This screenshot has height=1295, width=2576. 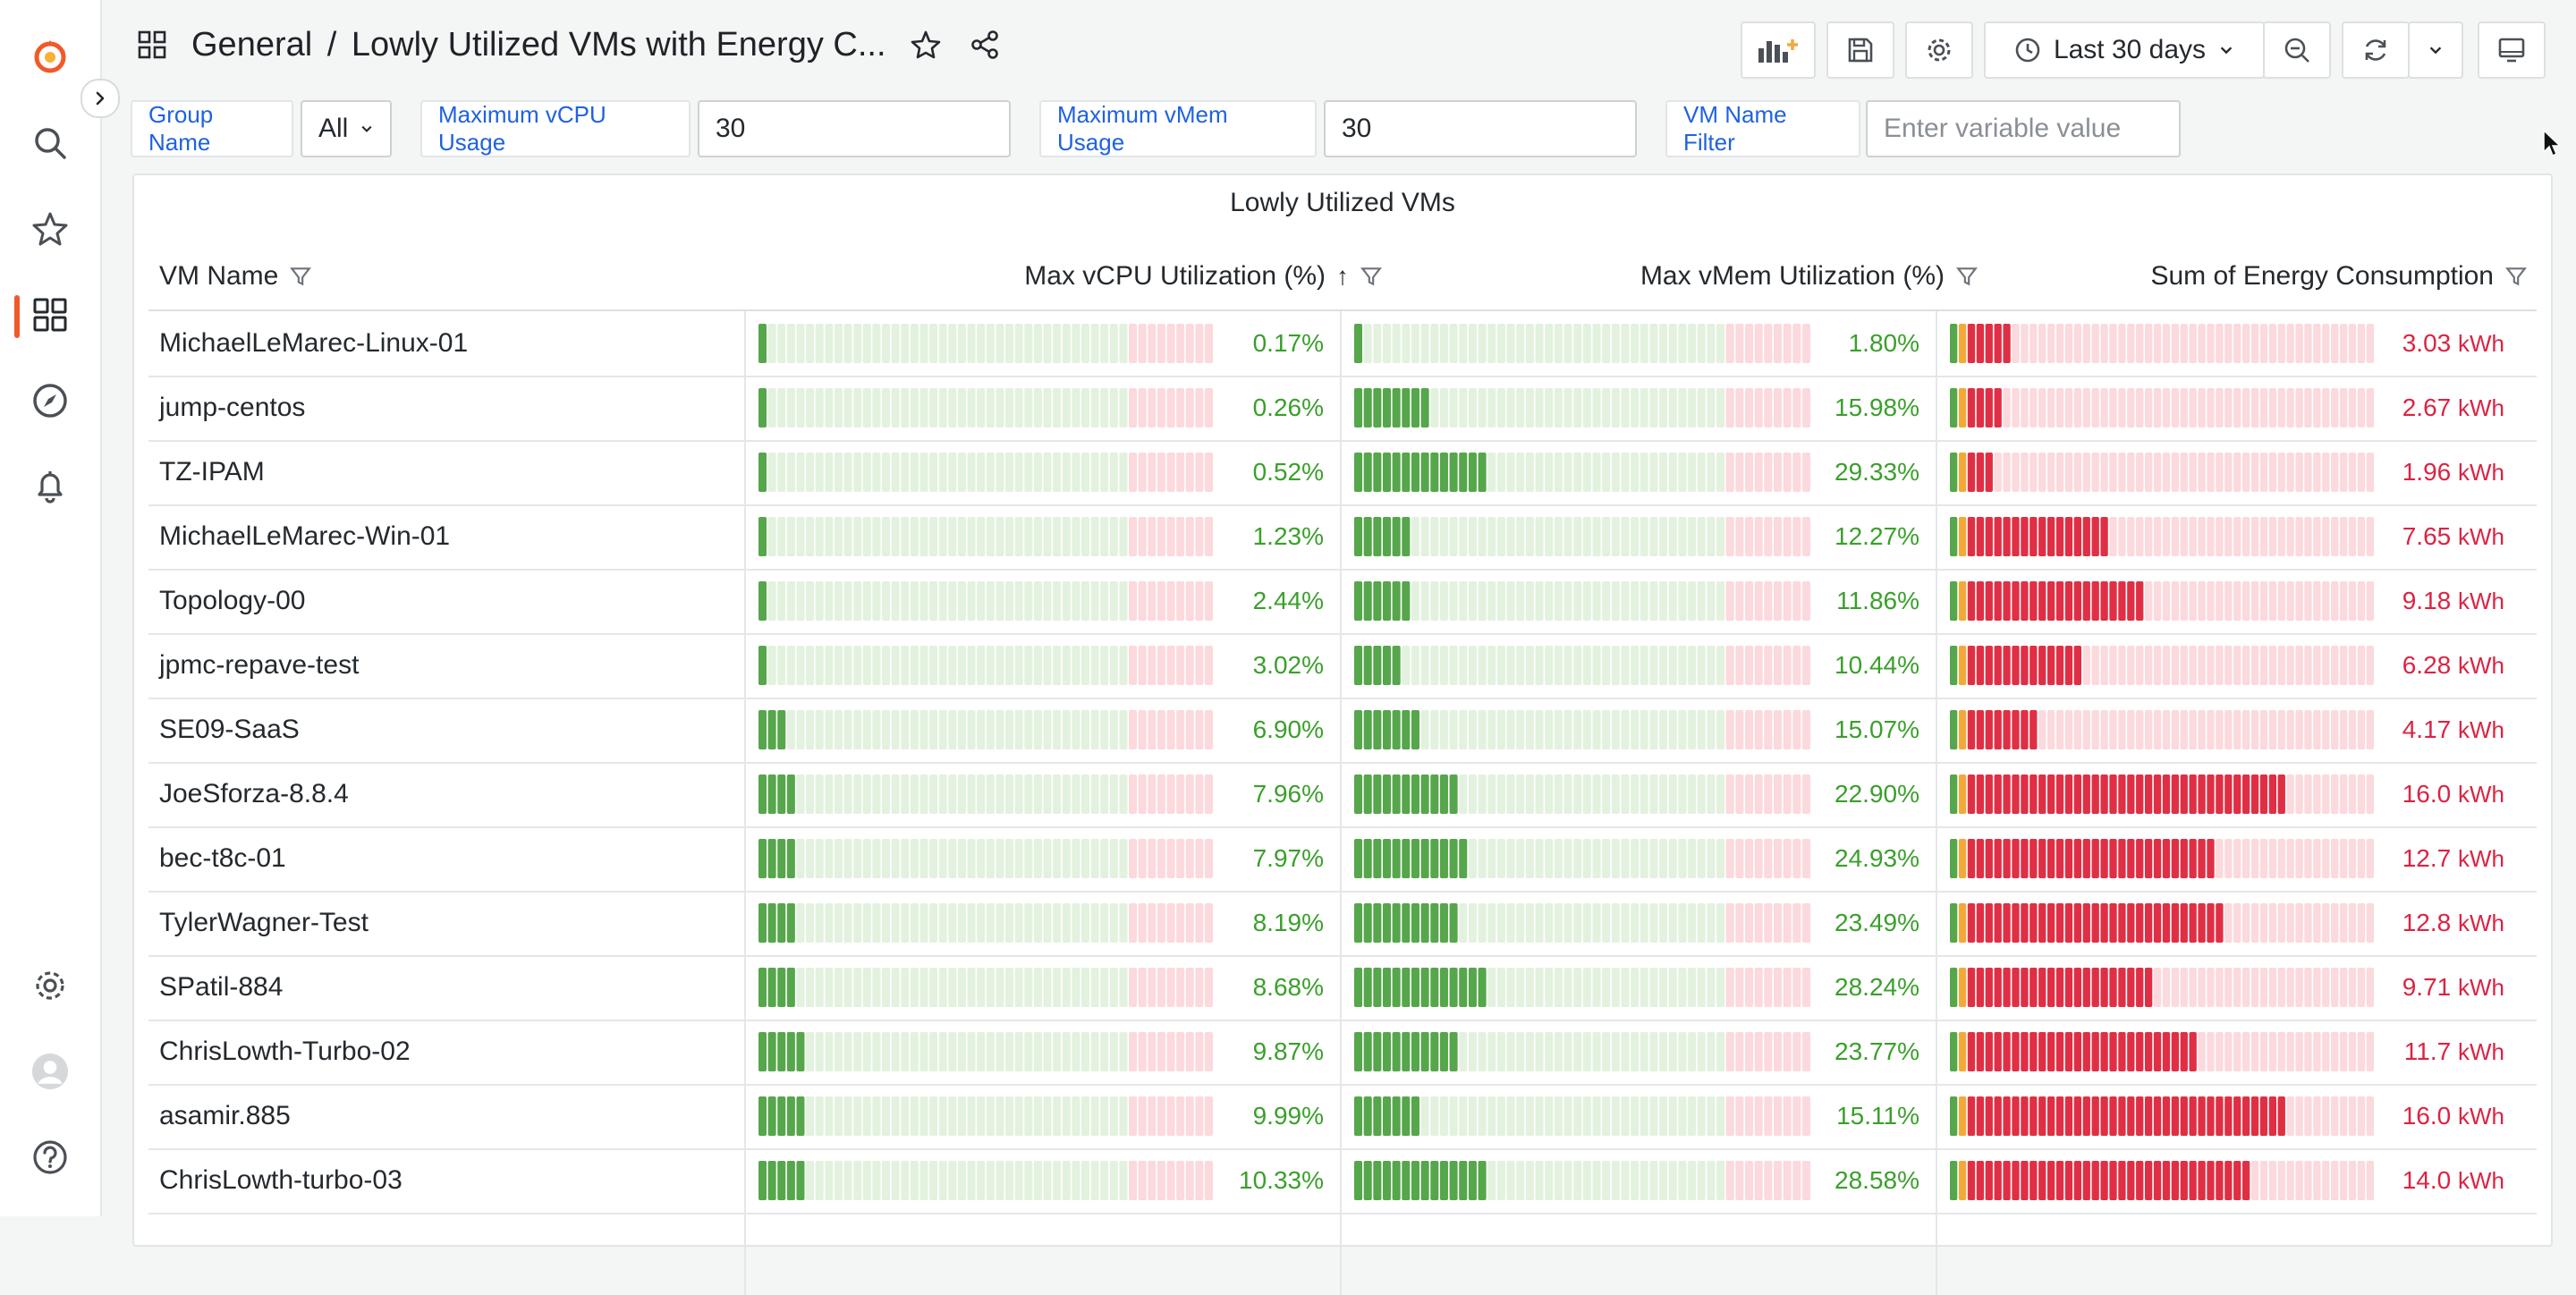 I want to click on tv-mode-button, so click(x=2512, y=50).